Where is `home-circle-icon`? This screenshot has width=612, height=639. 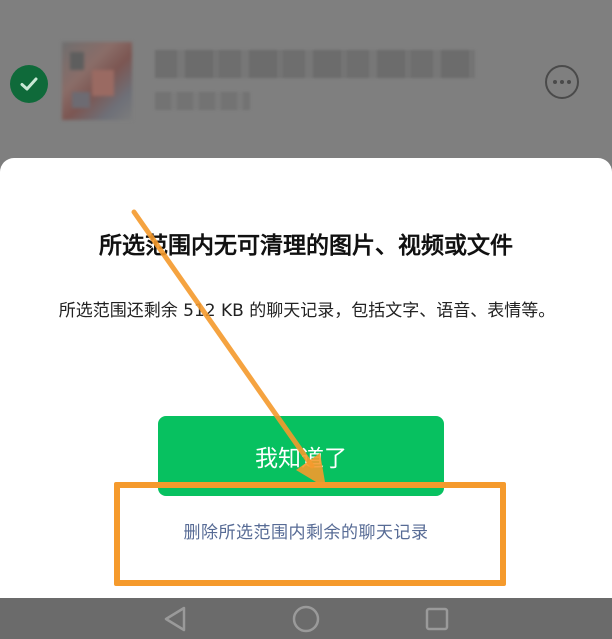 home-circle-icon is located at coordinates (306, 619).